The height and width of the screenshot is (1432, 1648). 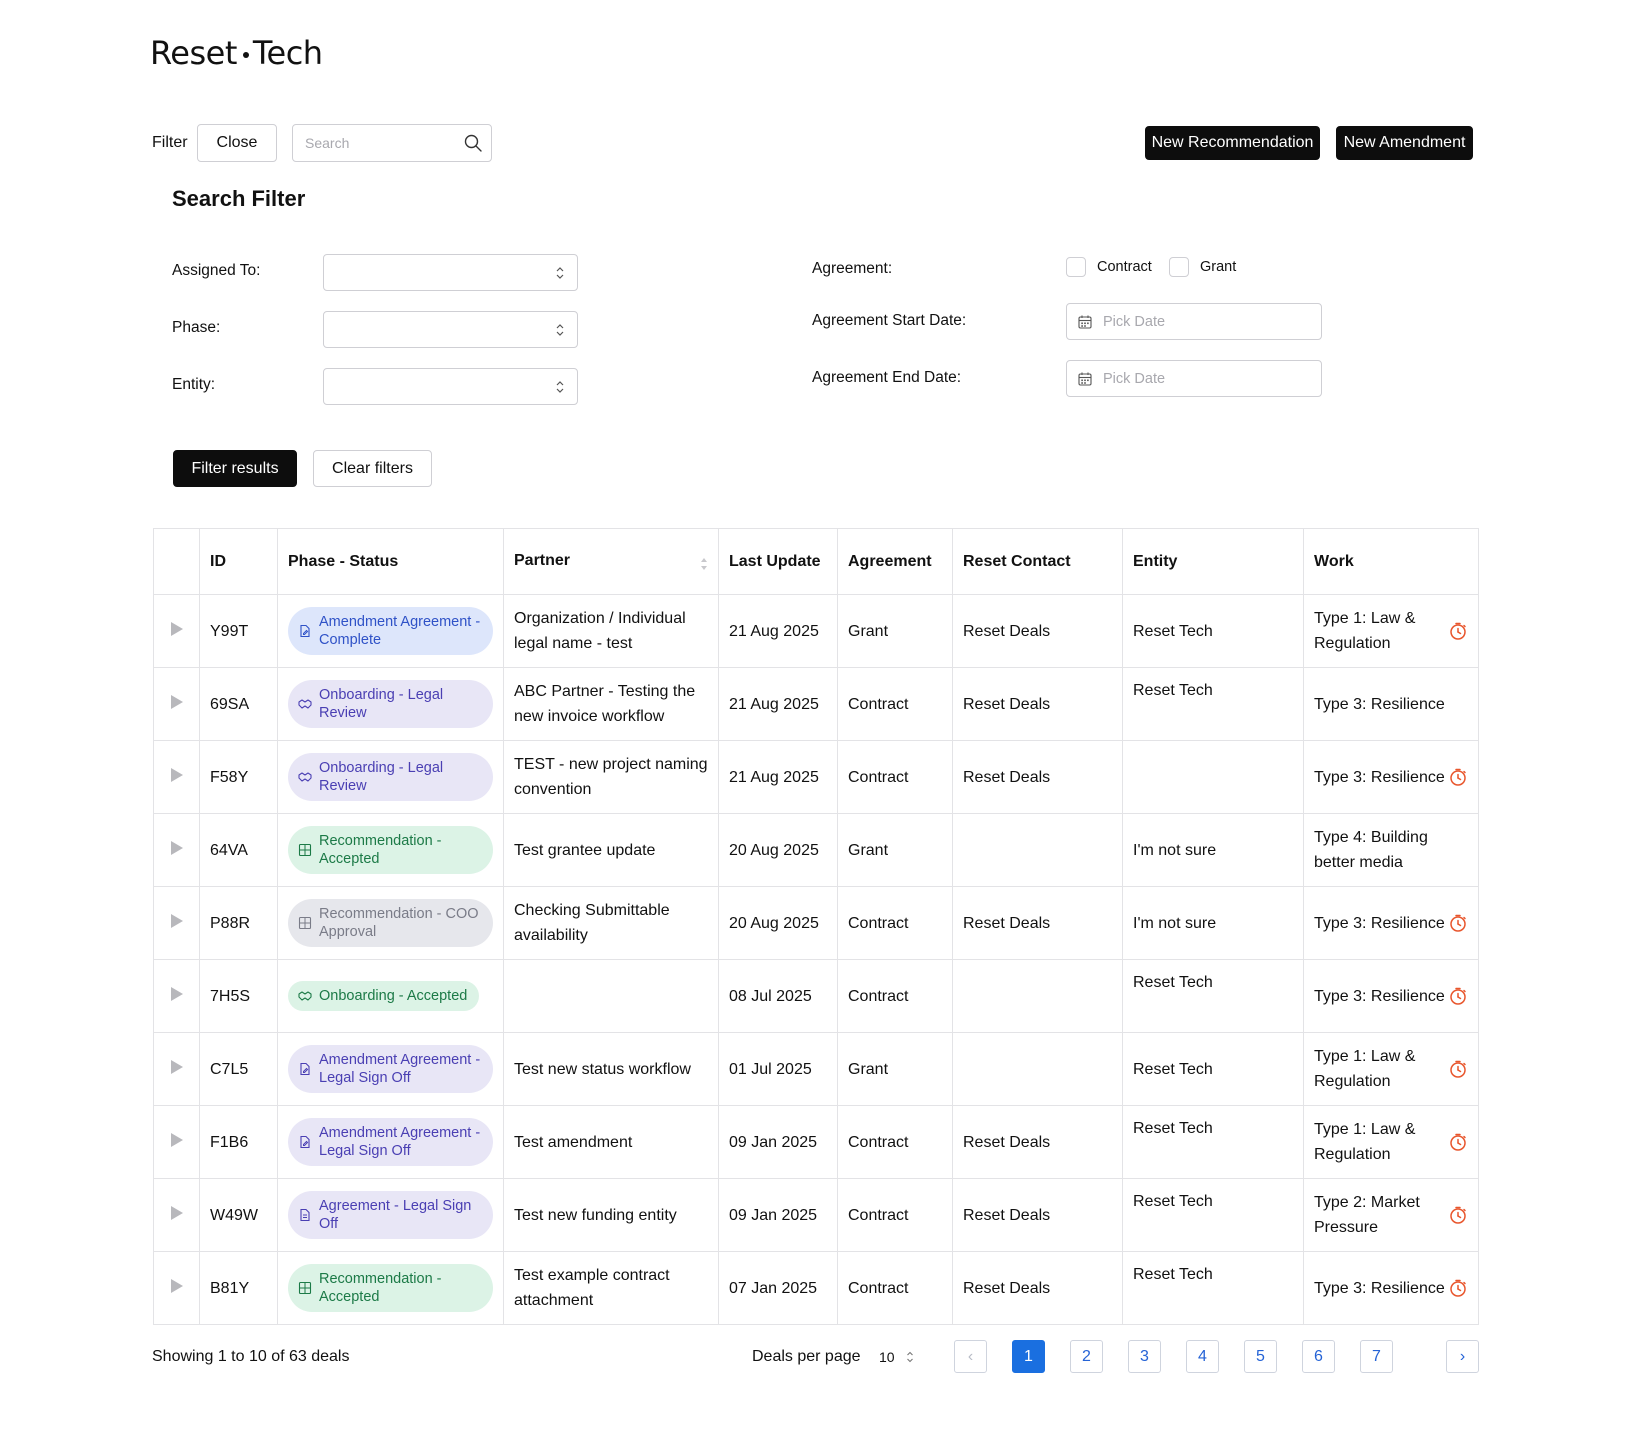 What do you see at coordinates (1202, 1356) in the screenshot?
I see `page-button: 4` at bounding box center [1202, 1356].